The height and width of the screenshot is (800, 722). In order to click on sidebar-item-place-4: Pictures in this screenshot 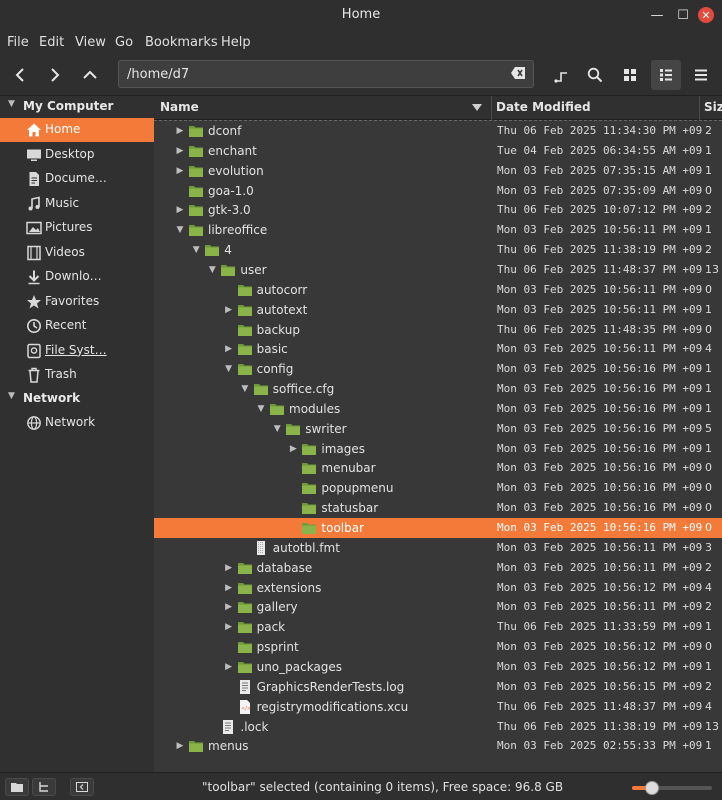, I will do `click(77, 228)`.